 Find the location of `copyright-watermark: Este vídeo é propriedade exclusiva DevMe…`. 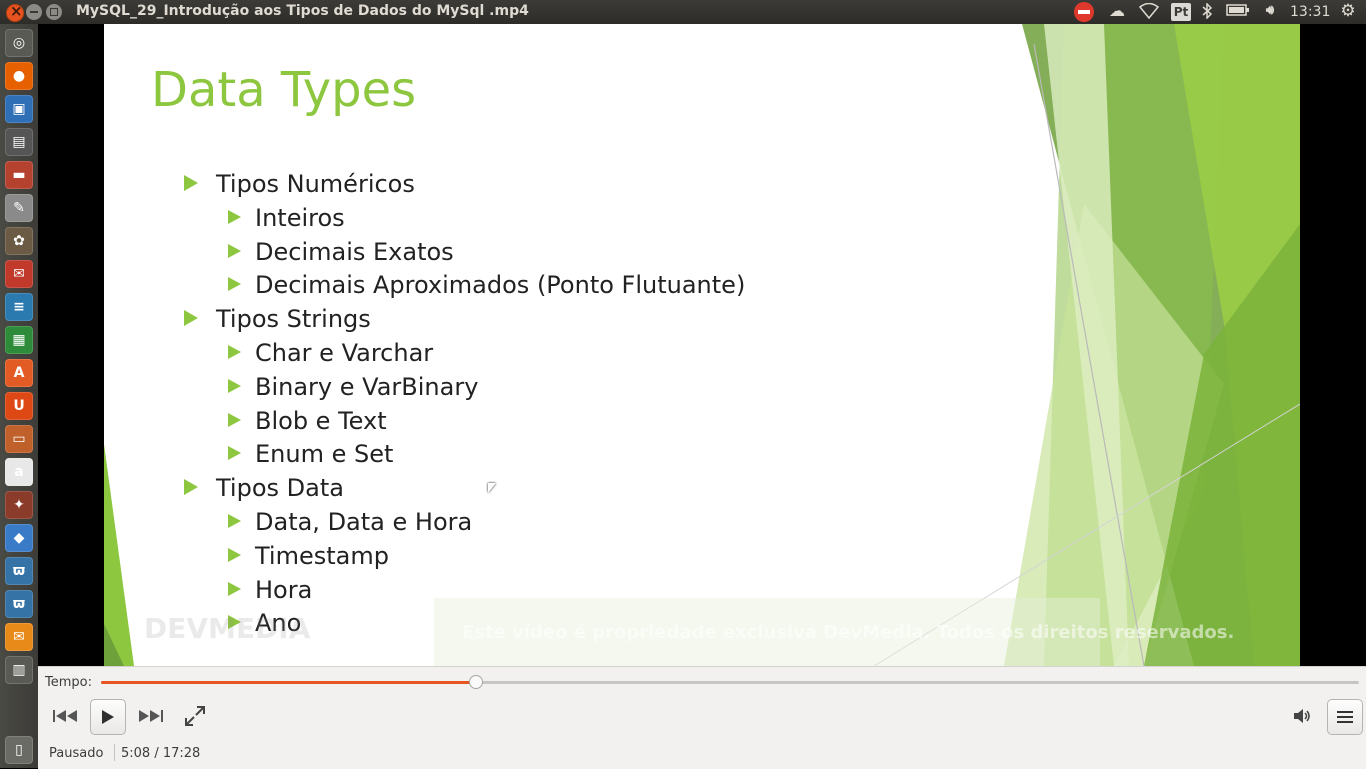

copyright-watermark: Este vídeo é propriedade exclusiva DevMe… is located at coordinates (848, 632).